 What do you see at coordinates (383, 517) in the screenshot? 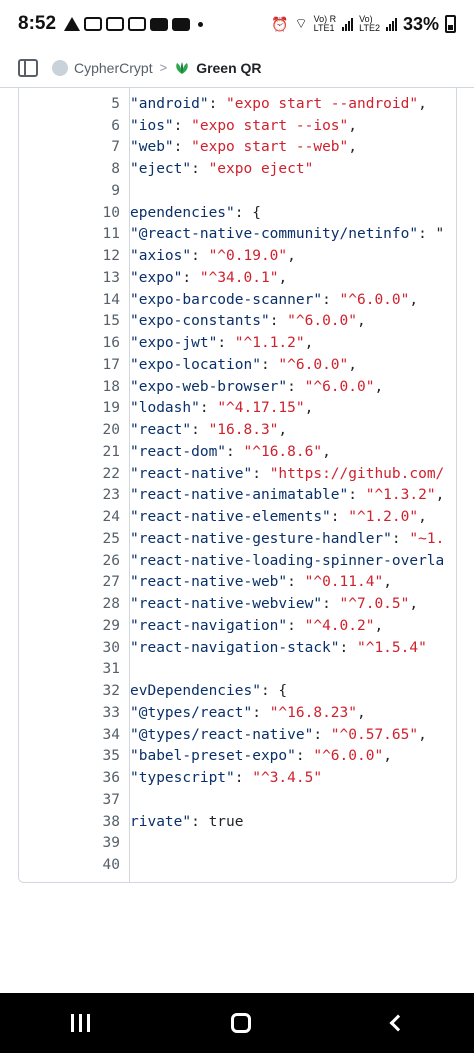
I see `code-token: "^1.2.0"` at bounding box center [383, 517].